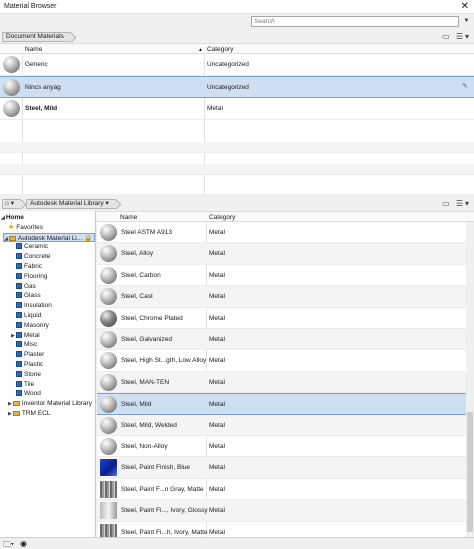 The width and height of the screenshot is (474, 549). I want to click on document-view-options-icon: ▭ ☰▾, so click(456, 36).